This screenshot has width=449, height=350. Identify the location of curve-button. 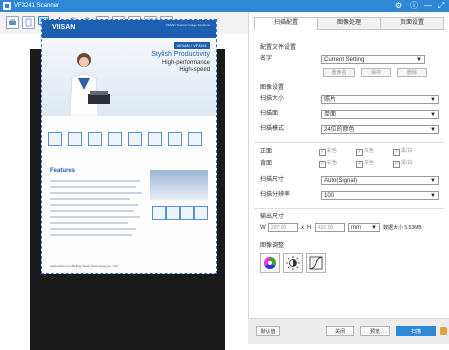
(316, 263).